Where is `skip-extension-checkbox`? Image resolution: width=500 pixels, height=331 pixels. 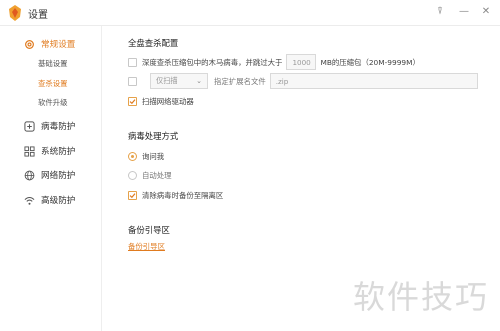
skip-extension-checkbox is located at coordinates (132, 81).